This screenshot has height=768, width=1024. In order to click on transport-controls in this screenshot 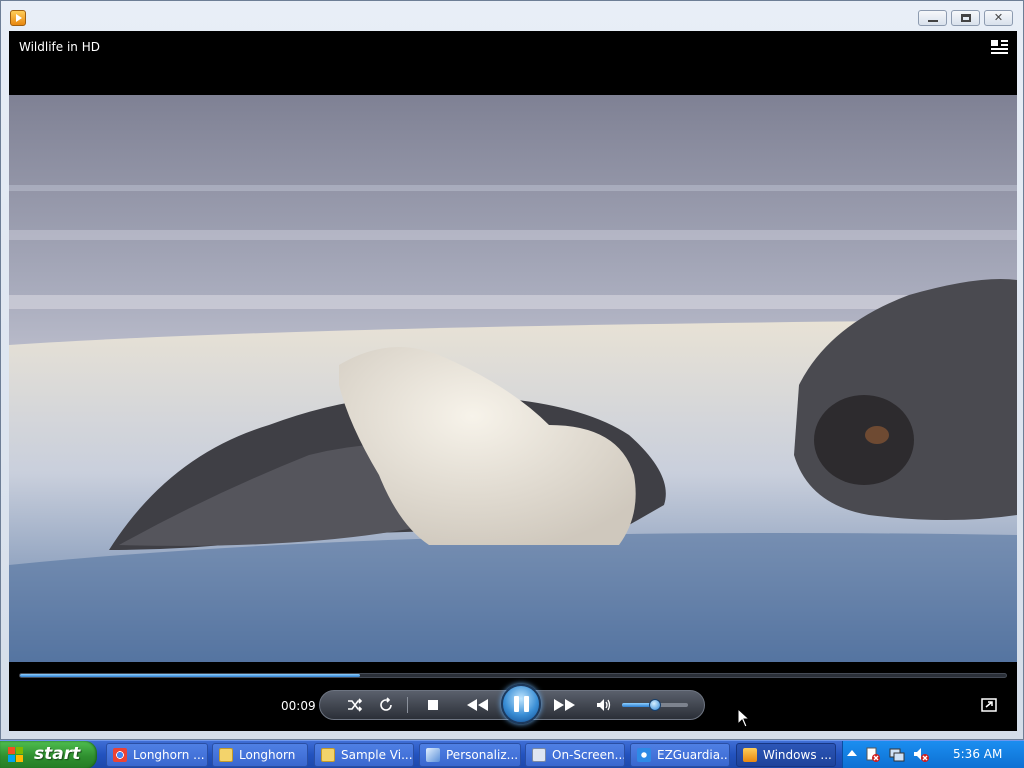, I will do `click(512, 704)`.